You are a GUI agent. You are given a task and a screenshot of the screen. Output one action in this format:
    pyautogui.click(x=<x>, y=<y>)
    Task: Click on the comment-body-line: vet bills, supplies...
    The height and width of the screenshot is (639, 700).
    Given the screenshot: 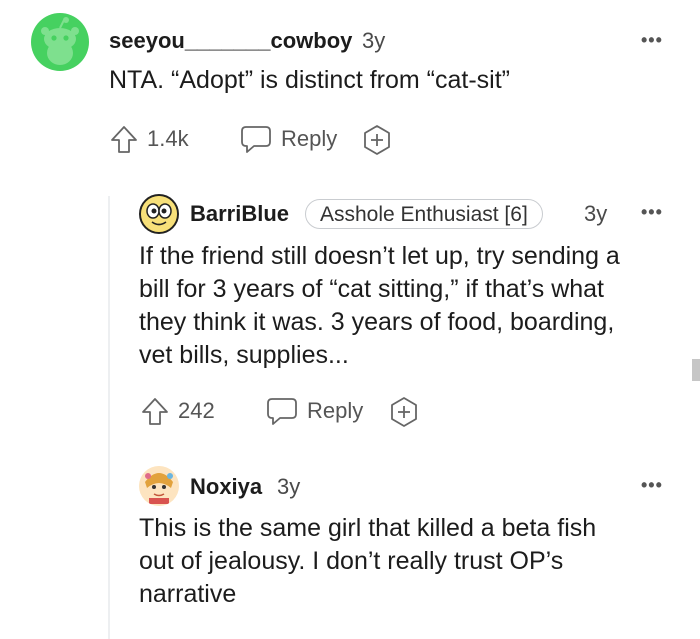 What is the action you would take?
    pyautogui.click(x=244, y=355)
    